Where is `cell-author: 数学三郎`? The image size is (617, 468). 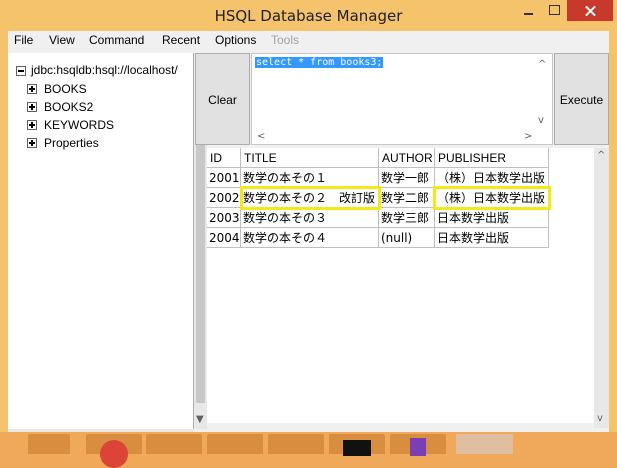 cell-author: 数学三郎 is located at coordinates (407, 218).